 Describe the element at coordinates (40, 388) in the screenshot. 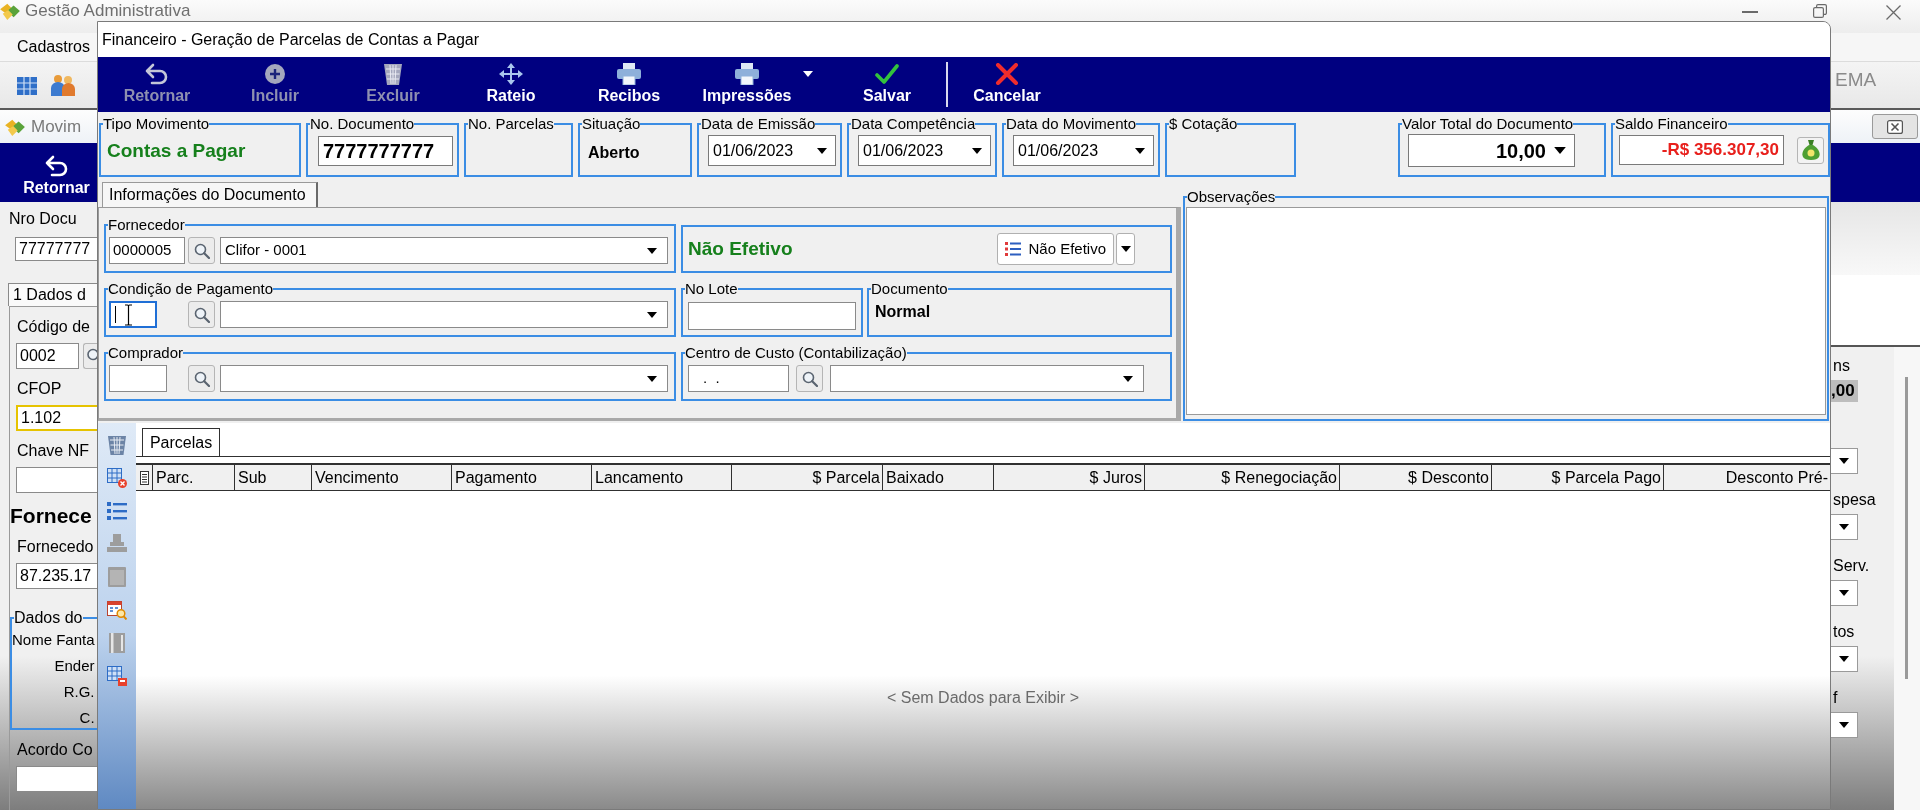

I see `field-label: CFOP` at that location.